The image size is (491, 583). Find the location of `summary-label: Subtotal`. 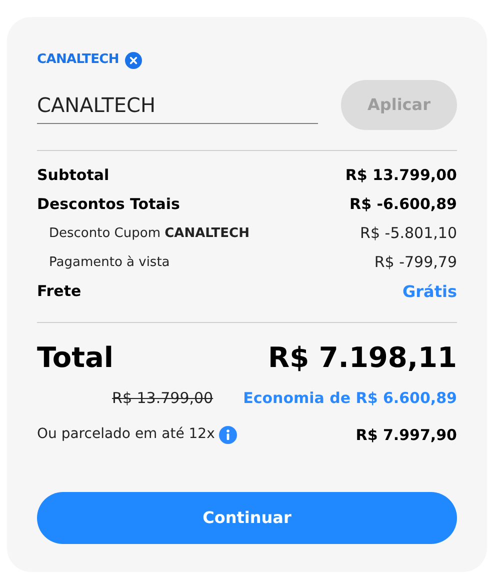

summary-label: Subtotal is located at coordinates (73, 175).